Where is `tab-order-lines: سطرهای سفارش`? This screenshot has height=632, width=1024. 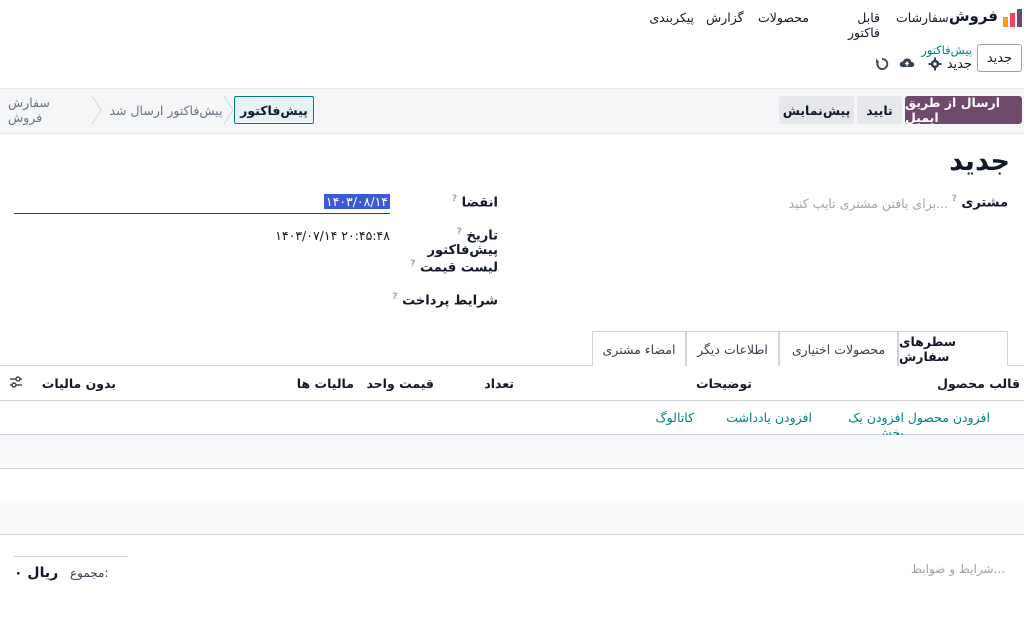 tab-order-lines: سطرهای سفارش is located at coordinates (953, 348).